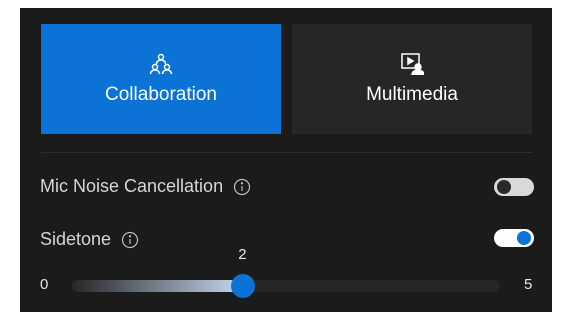 This screenshot has height=312, width=562. I want to click on sidetone-toggle, so click(514, 238).